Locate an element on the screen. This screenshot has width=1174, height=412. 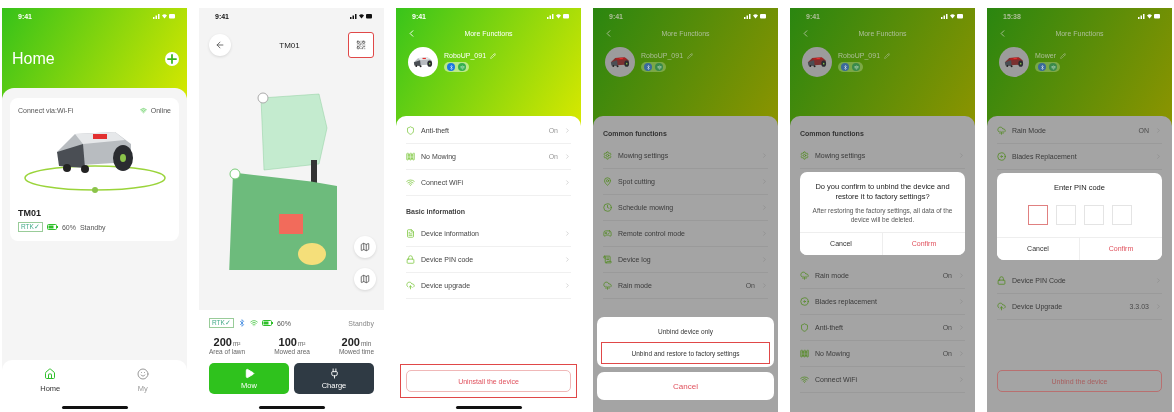
pin-icon is located at coordinates (607, 181).